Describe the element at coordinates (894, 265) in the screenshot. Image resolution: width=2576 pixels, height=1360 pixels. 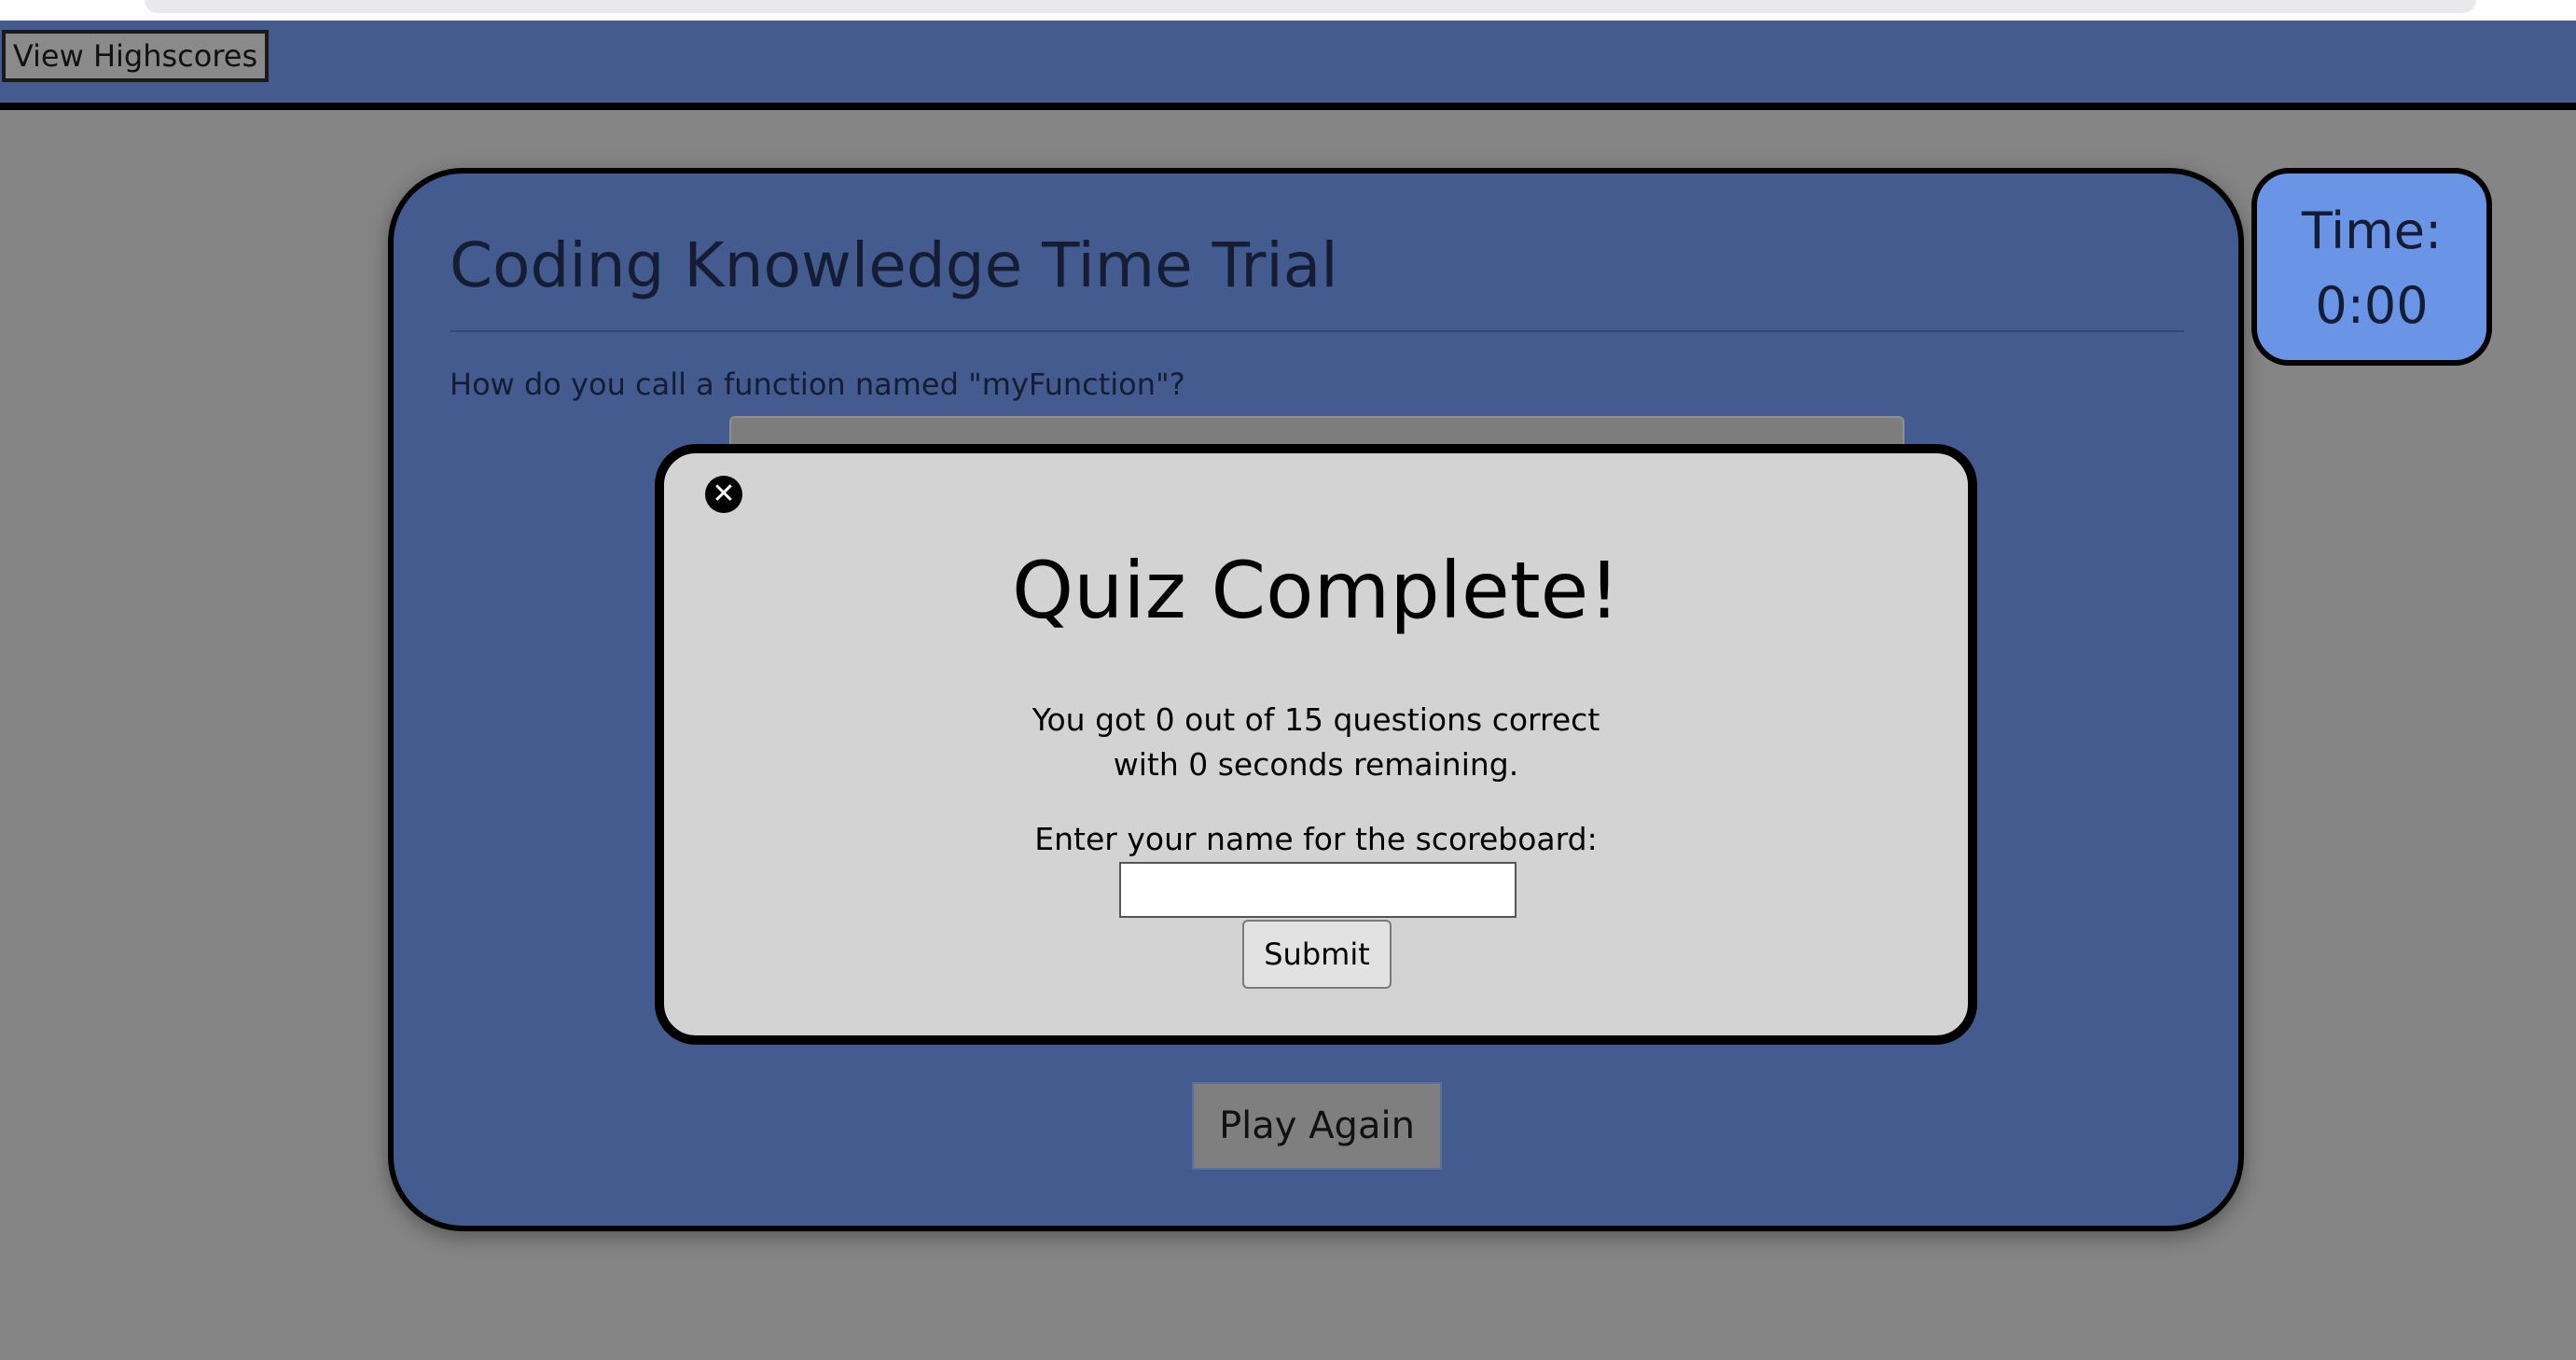
I see `quiz-title: Coding Knowledge Time Trial` at that location.